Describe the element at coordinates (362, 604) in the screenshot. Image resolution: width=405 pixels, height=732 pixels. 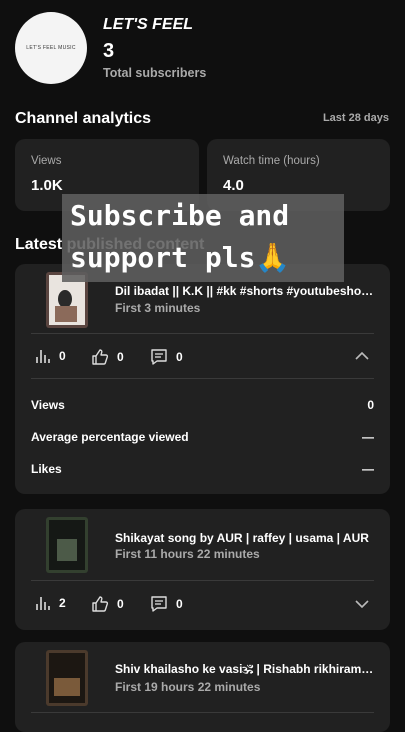
I see `chevron-down-icon` at that location.